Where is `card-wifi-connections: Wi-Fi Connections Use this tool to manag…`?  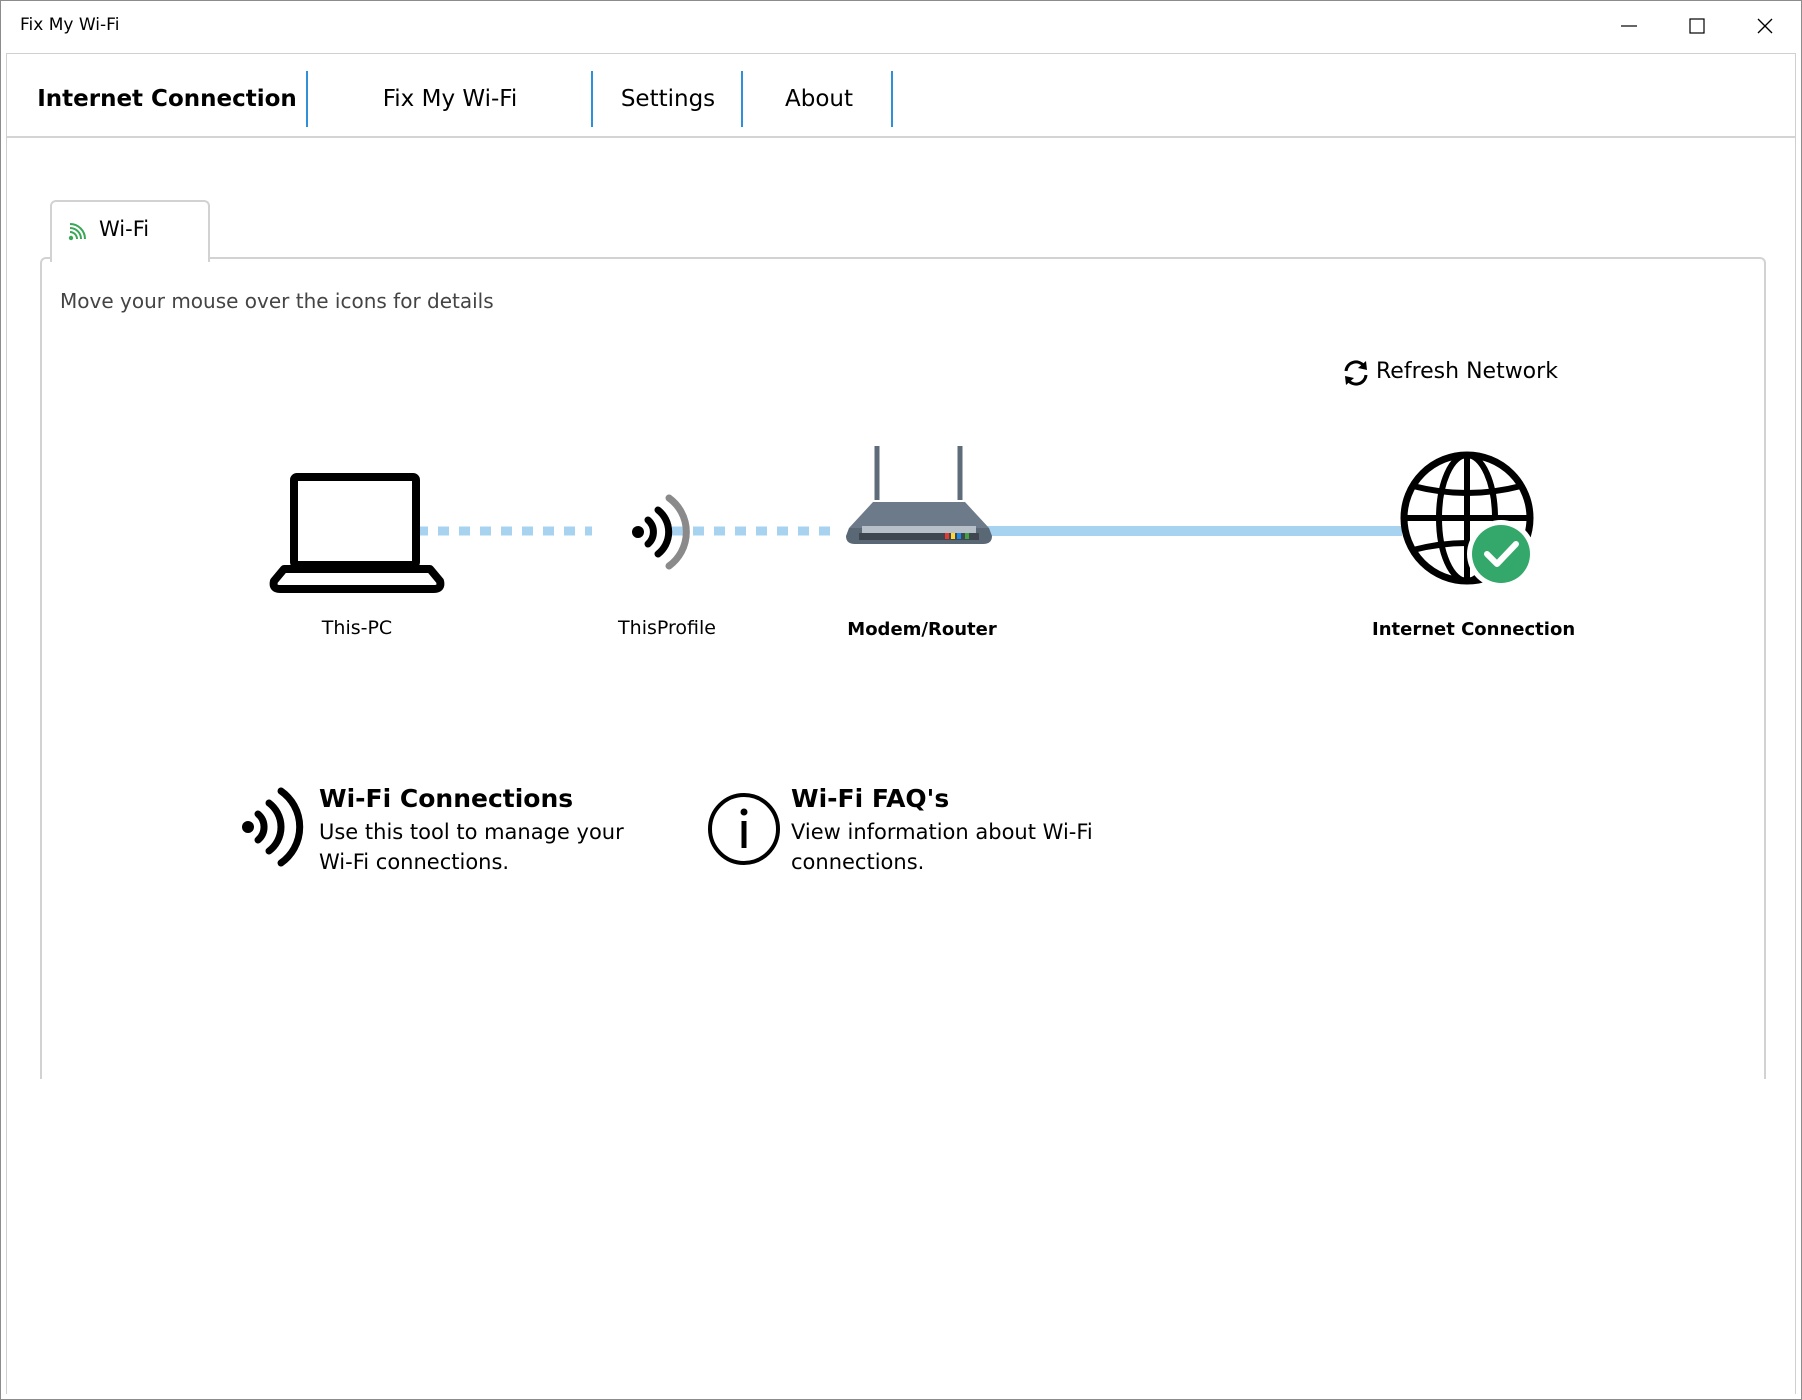
card-wifi-connections: Wi-Fi Connections Use this tool to manag… is located at coordinates (444, 829).